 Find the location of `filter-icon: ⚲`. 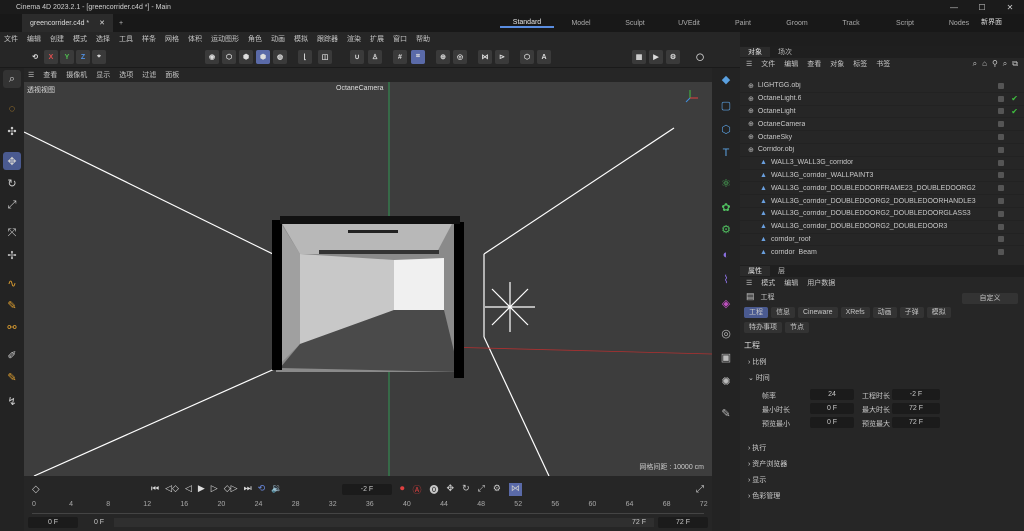

filter-icon: ⚲ is located at coordinates (995, 64).